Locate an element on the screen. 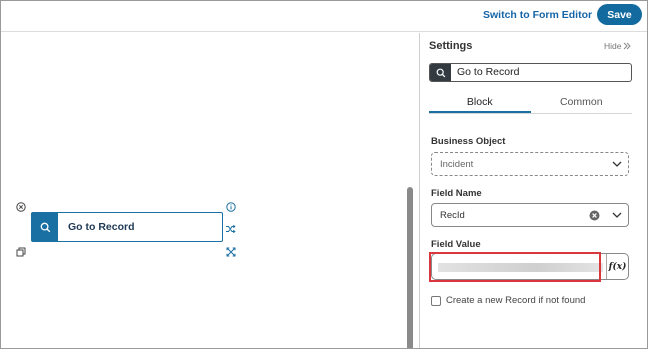  field-name-select: RecId is located at coordinates (530, 215).